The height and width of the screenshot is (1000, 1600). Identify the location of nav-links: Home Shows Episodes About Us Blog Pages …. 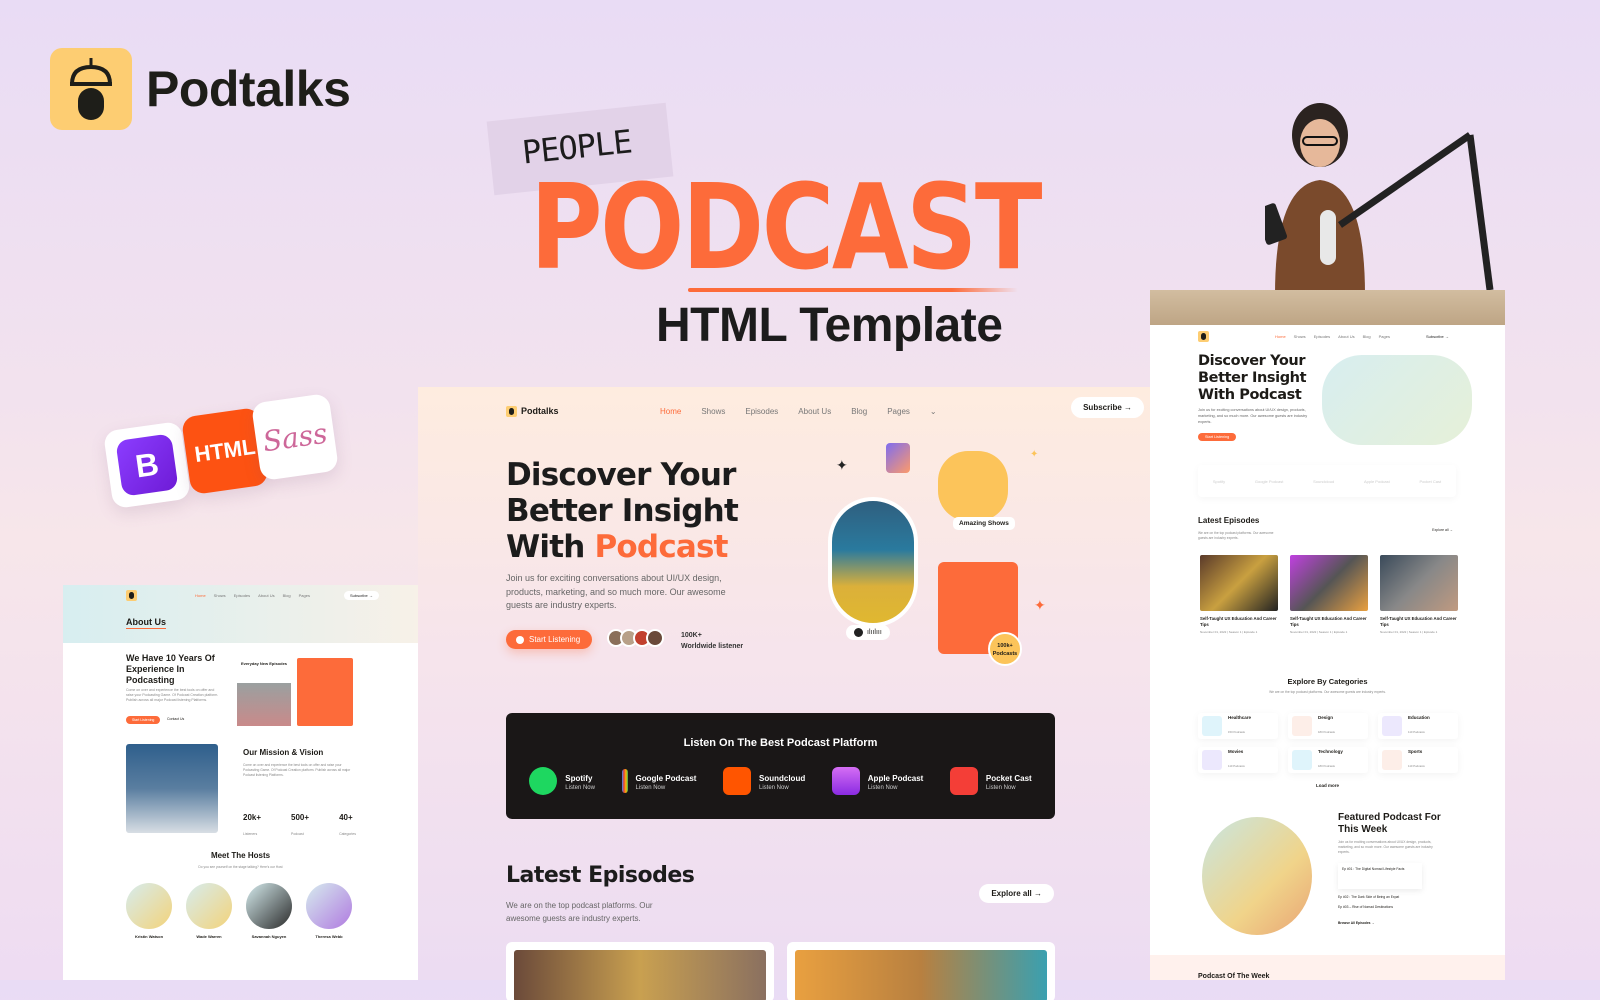
(798, 411).